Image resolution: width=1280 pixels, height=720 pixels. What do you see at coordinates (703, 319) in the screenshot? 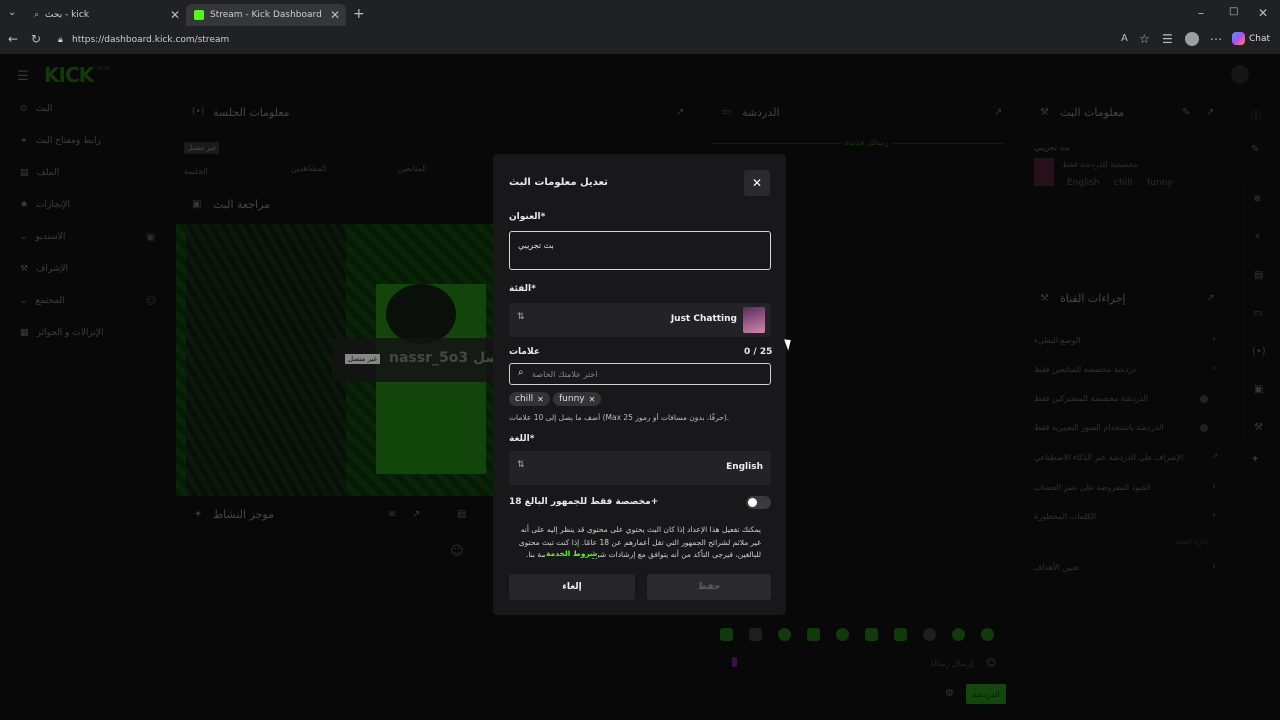
I see `category-value: Just Chatting` at bounding box center [703, 319].